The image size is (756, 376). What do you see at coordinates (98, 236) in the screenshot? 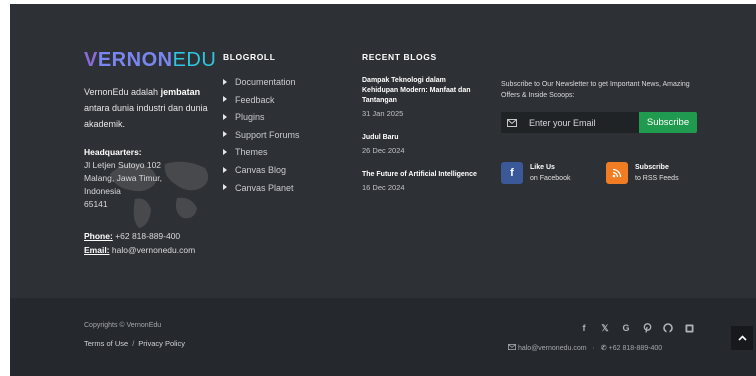
I see `phone-label: Phone:` at bounding box center [98, 236].